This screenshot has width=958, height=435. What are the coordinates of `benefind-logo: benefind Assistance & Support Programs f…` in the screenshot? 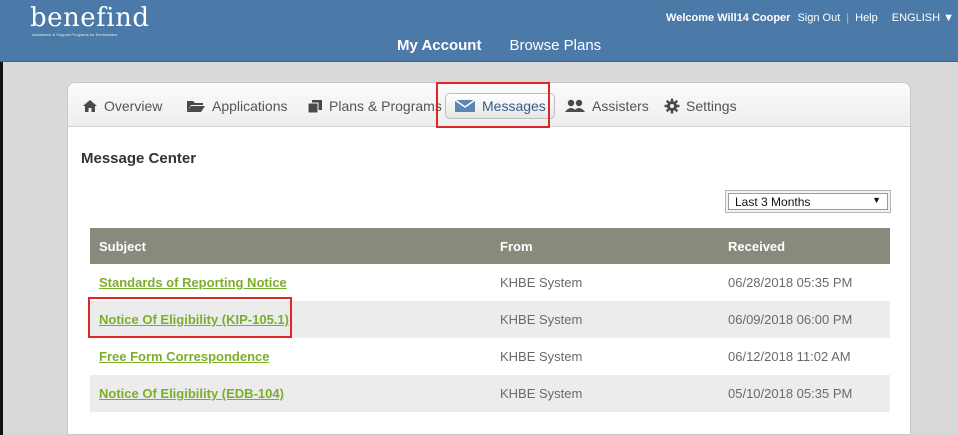 It's located at (90, 21).